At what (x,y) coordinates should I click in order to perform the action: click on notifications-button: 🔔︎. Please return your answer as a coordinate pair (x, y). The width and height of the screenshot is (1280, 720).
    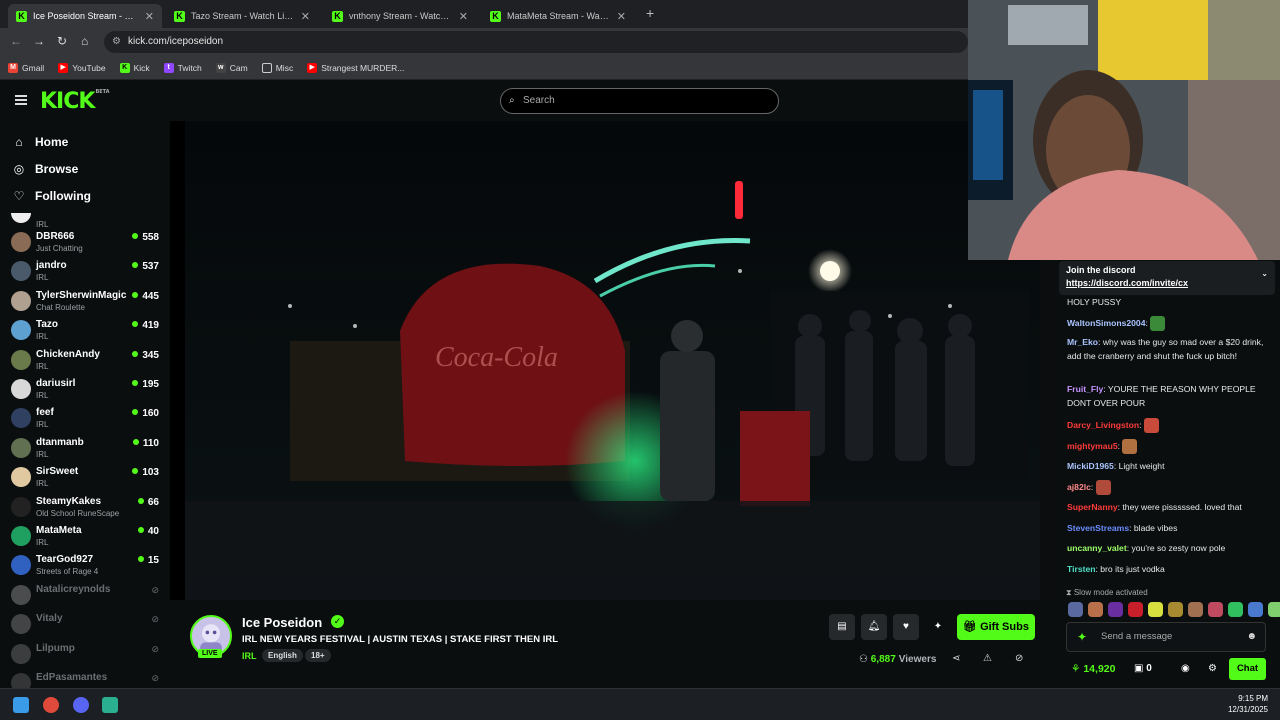
    Looking at the image, I should click on (874, 627).